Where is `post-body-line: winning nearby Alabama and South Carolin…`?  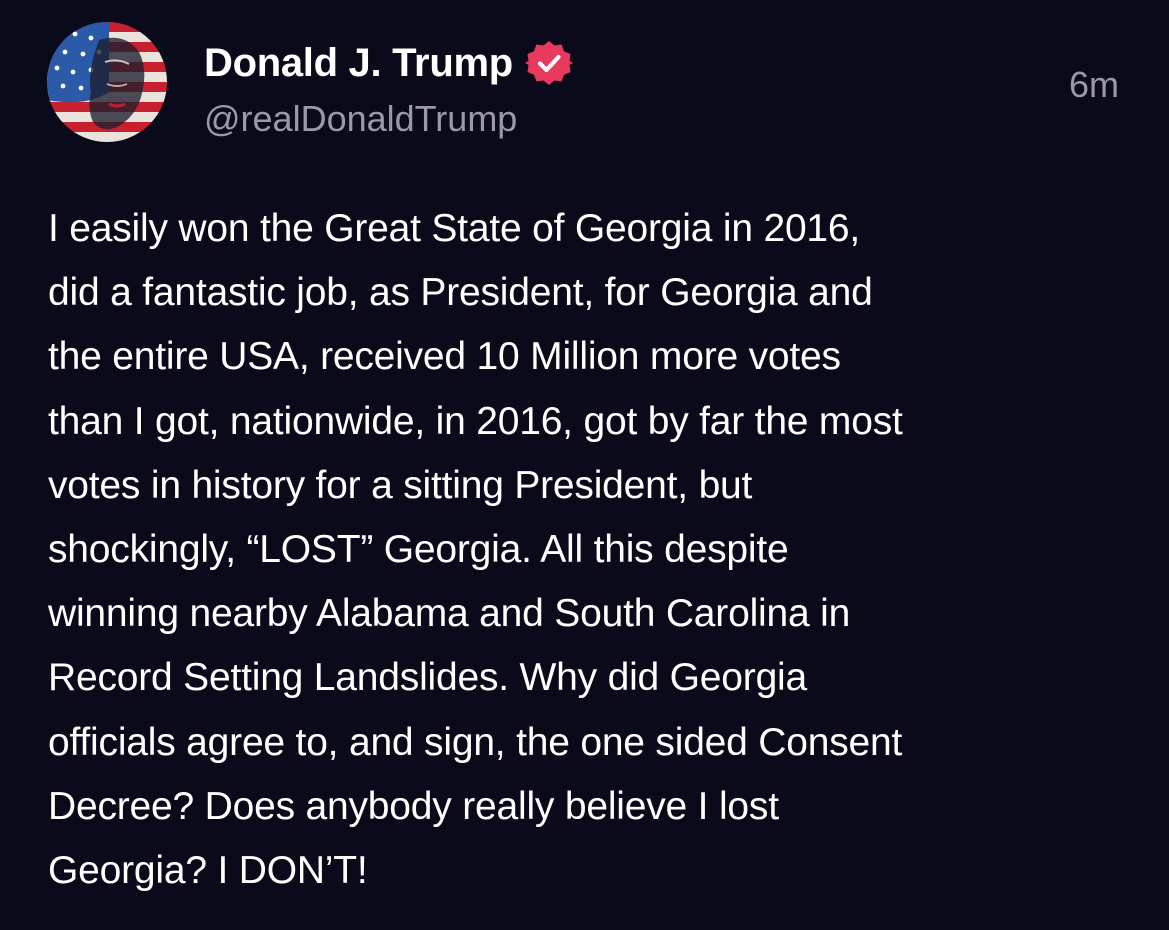
post-body-line: winning nearby Alabama and South Carolin… is located at coordinates (449, 614).